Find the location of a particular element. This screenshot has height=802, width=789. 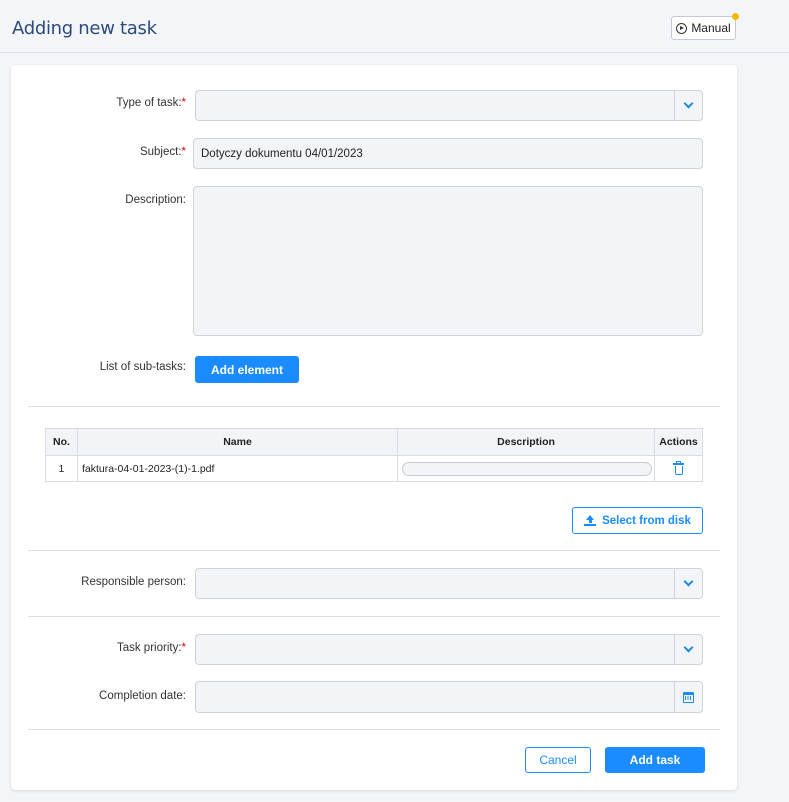

responsible-person-dropdown-button is located at coordinates (688, 583).